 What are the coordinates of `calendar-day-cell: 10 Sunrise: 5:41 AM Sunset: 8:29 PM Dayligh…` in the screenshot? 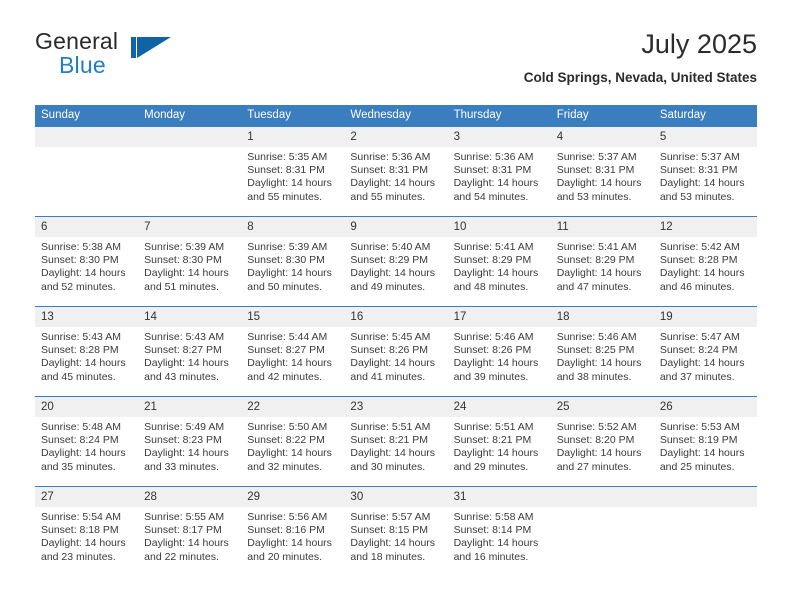 It's located at (499, 261).